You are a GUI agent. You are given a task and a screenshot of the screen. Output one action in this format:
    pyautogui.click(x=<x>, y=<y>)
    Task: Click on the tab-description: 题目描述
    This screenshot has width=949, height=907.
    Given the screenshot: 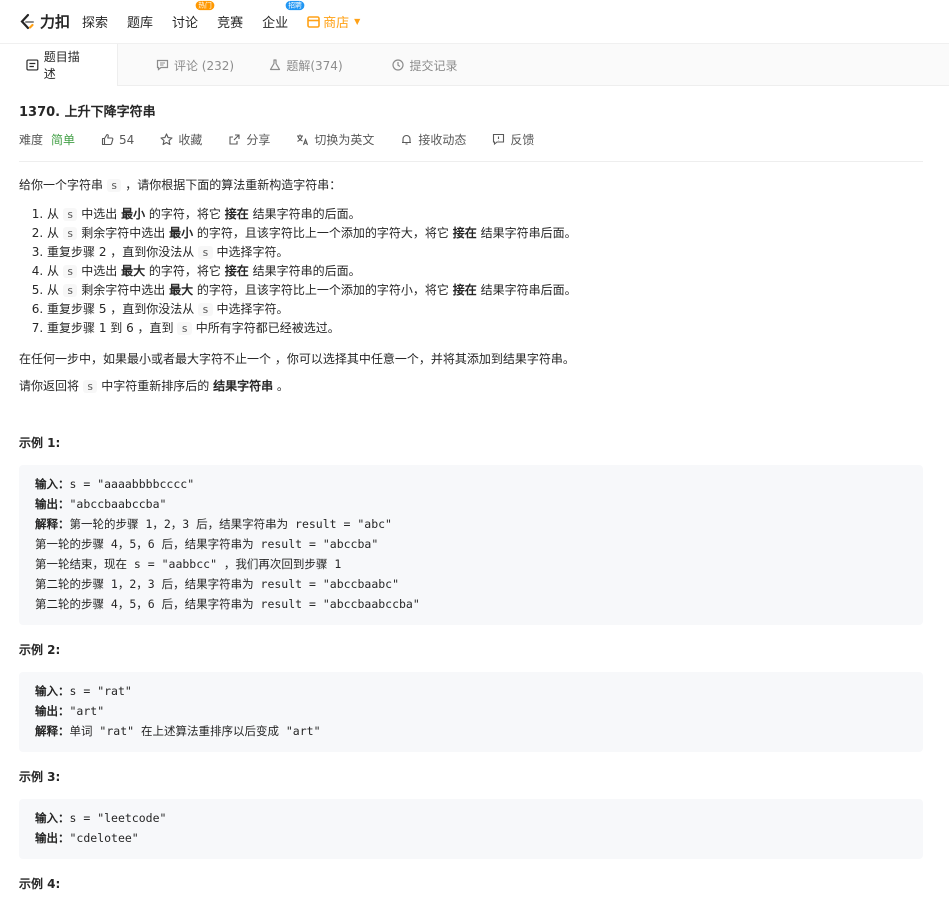 What is the action you would take?
    pyautogui.click(x=59, y=65)
    